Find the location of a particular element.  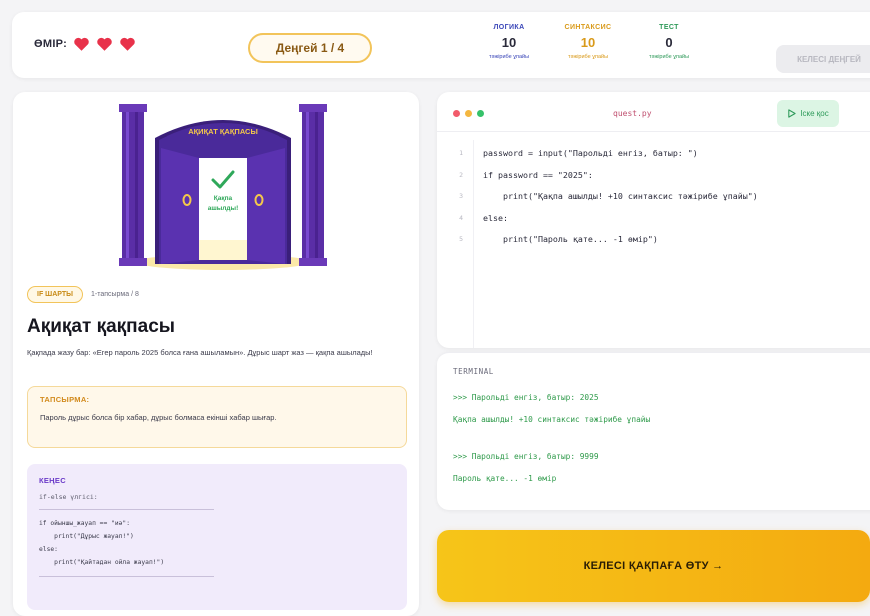

hint-subtitle: if-else үлгісі: is located at coordinates (68, 497).